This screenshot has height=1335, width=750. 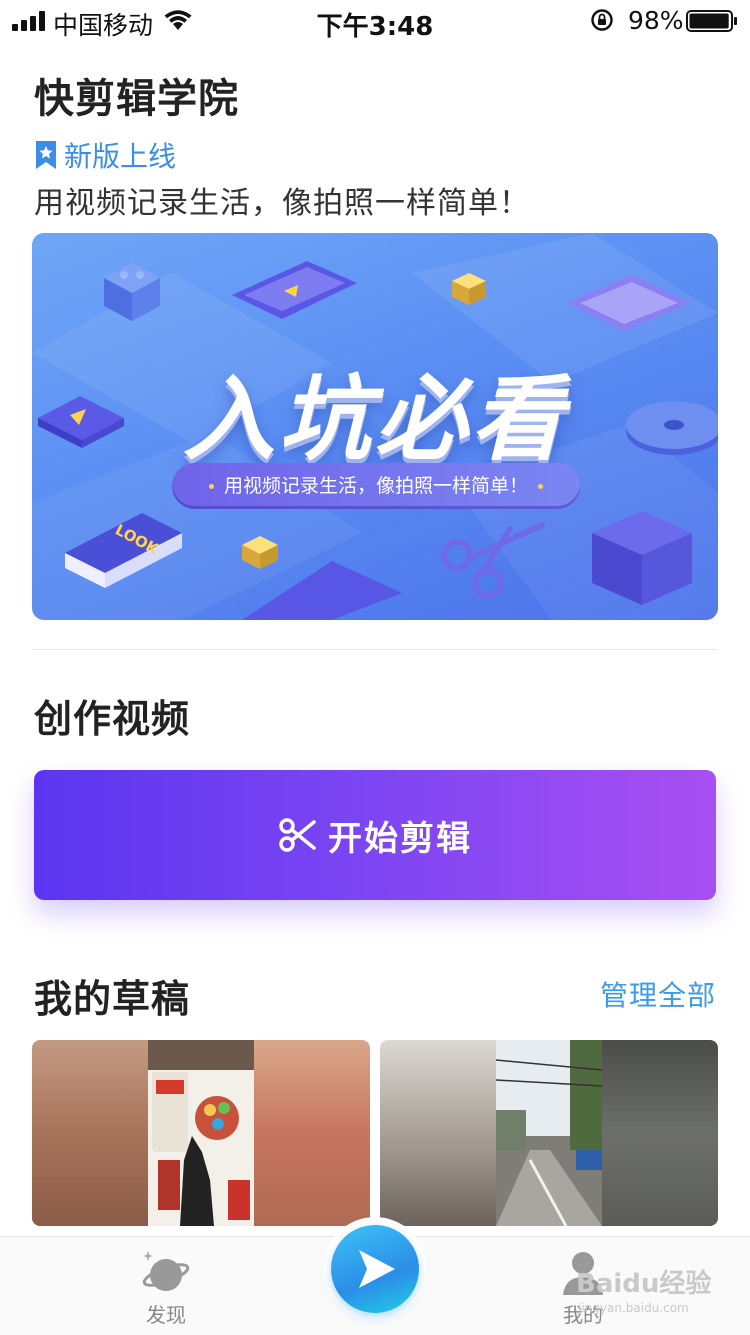 What do you see at coordinates (112, 719) in the screenshot?
I see `create-section-title: 创作视频` at bounding box center [112, 719].